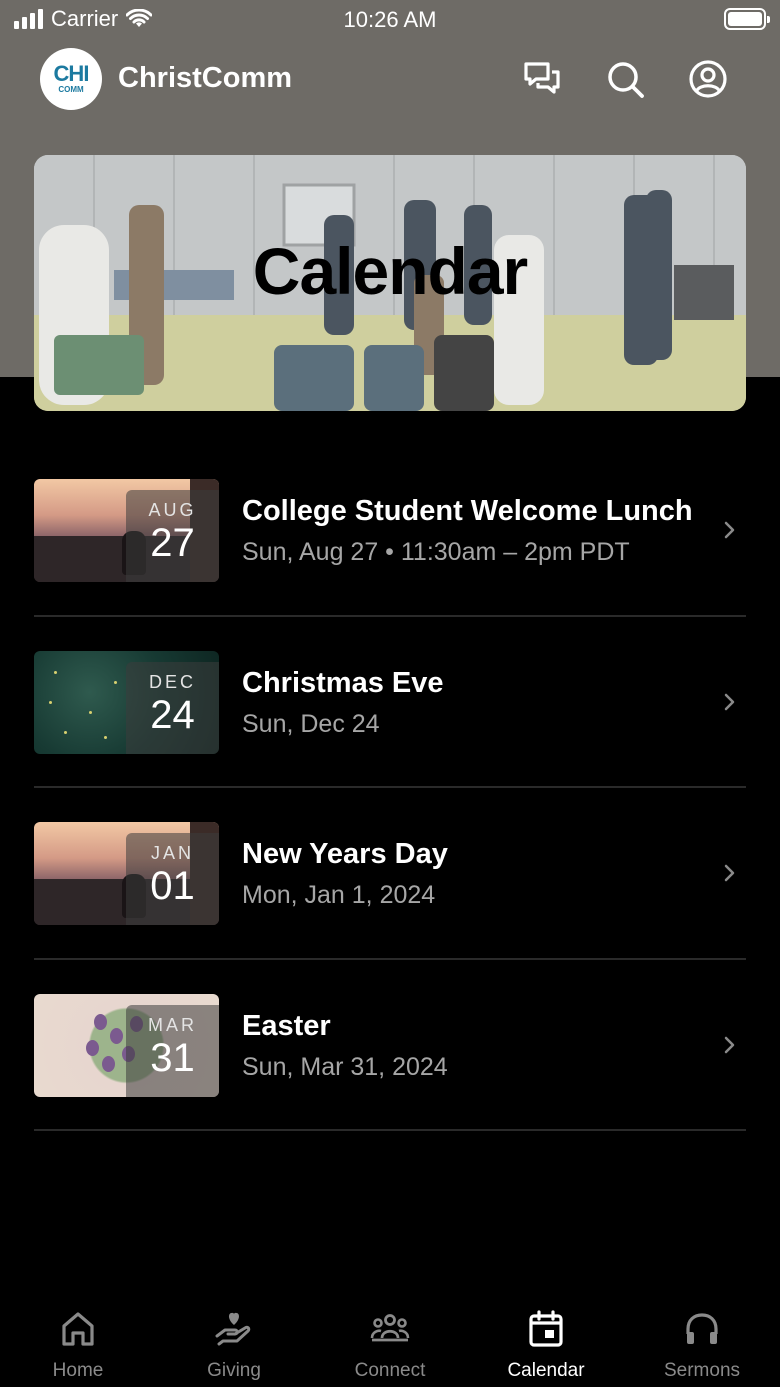 The width and height of the screenshot is (780, 1387). Describe the element at coordinates (702, 1370) in the screenshot. I see `tab-label: Sermons` at that location.